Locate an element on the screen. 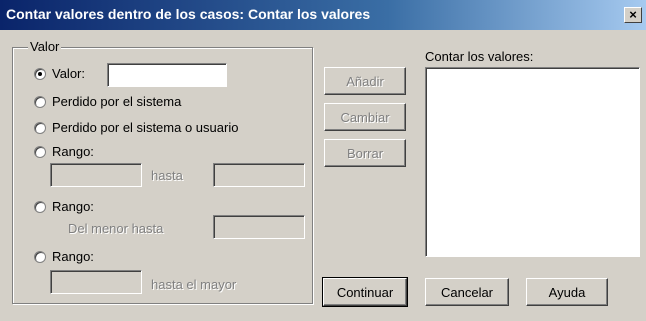 This screenshot has width=646, height=321. help-button: Ayuda is located at coordinates (567, 292).